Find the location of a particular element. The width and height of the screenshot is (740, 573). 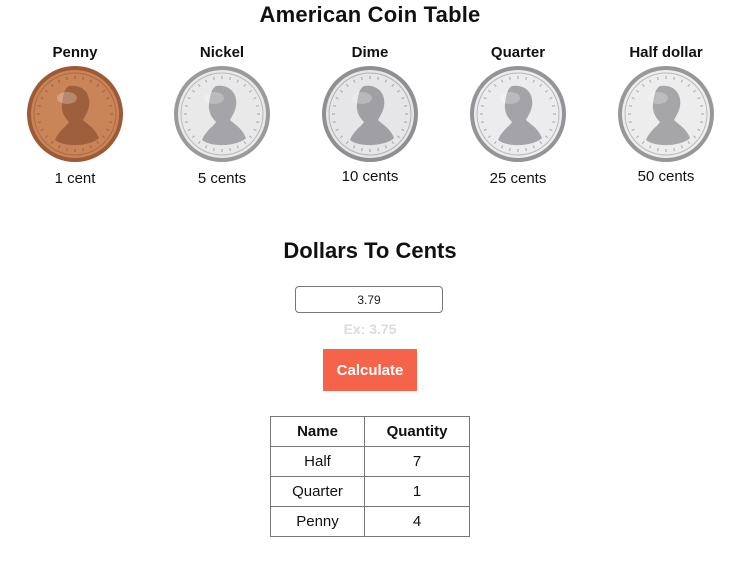

column-header-name: Name is located at coordinates (317, 431).